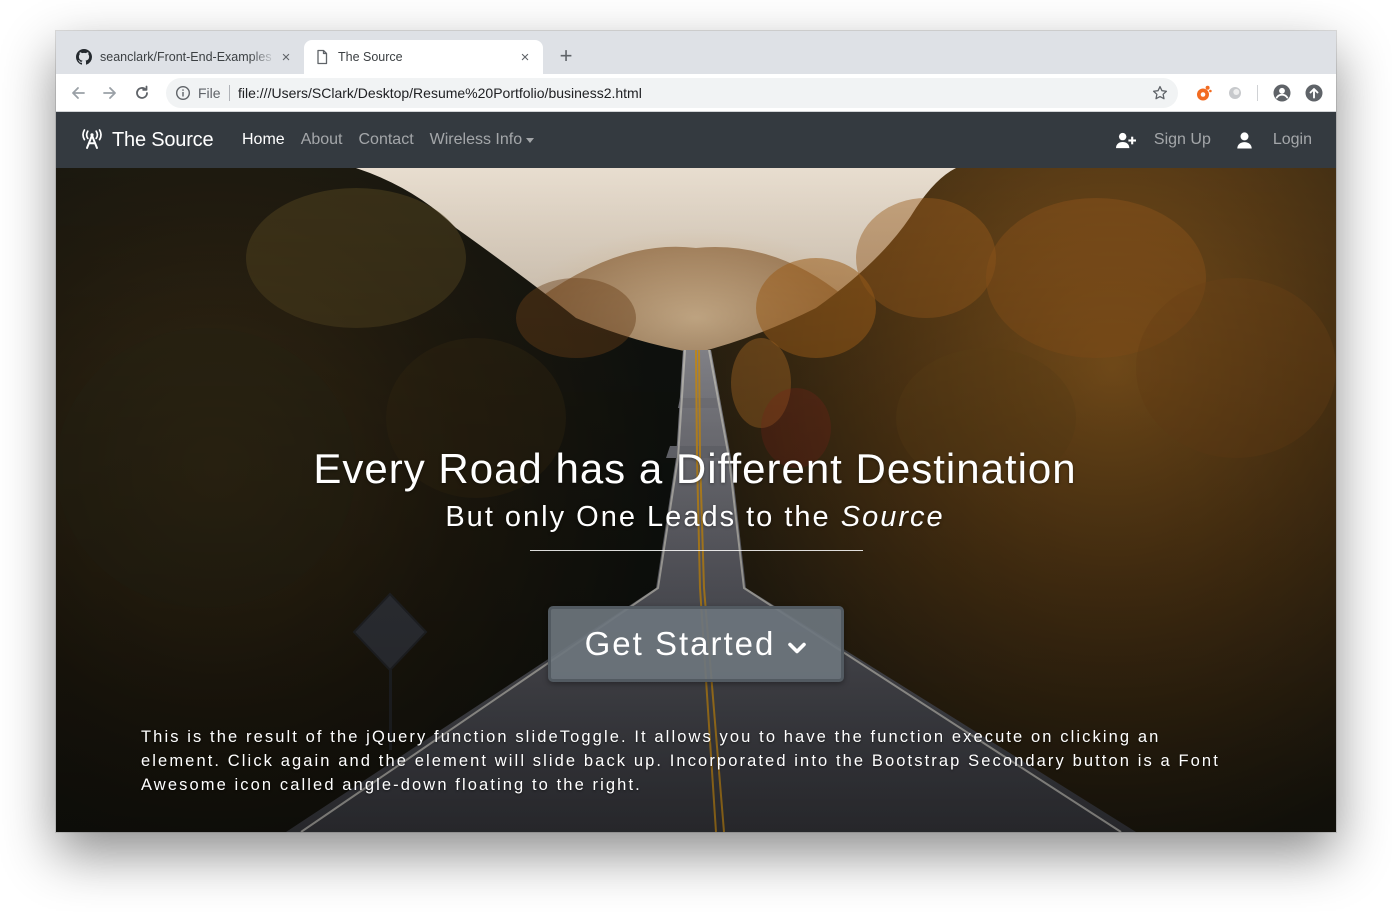 This screenshot has width=1392, height=912. I want to click on tab-title: seanclark/Front-End-Examples, so click(186, 57).